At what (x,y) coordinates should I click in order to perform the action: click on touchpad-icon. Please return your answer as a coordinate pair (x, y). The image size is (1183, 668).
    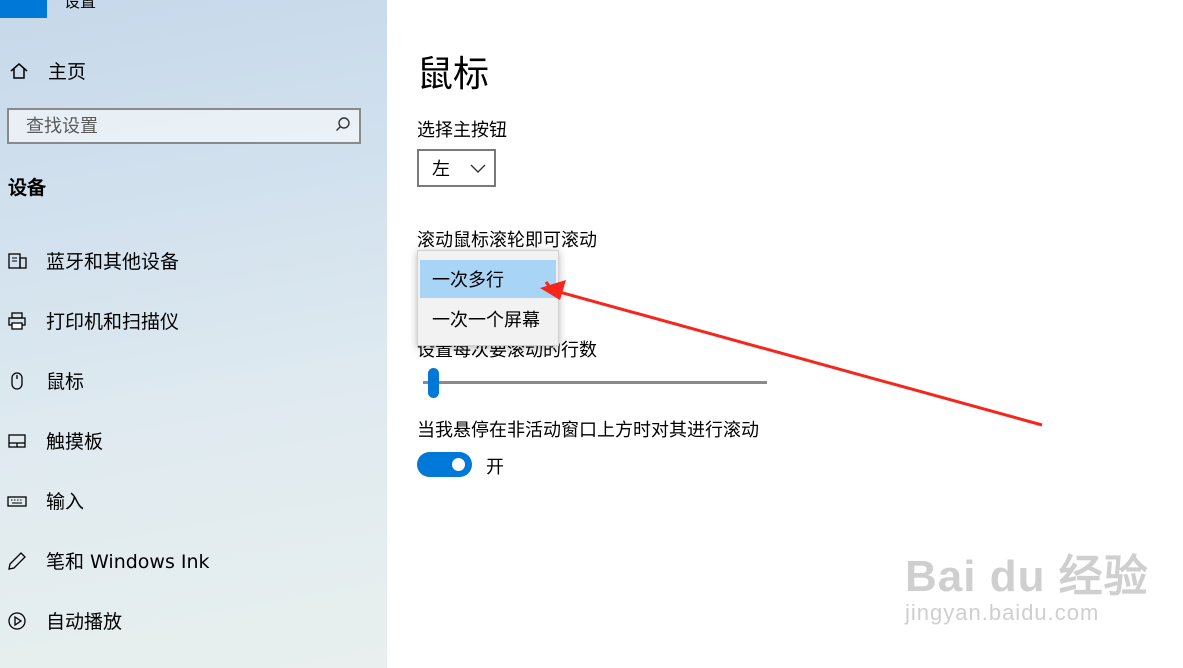
    Looking at the image, I should click on (17, 441).